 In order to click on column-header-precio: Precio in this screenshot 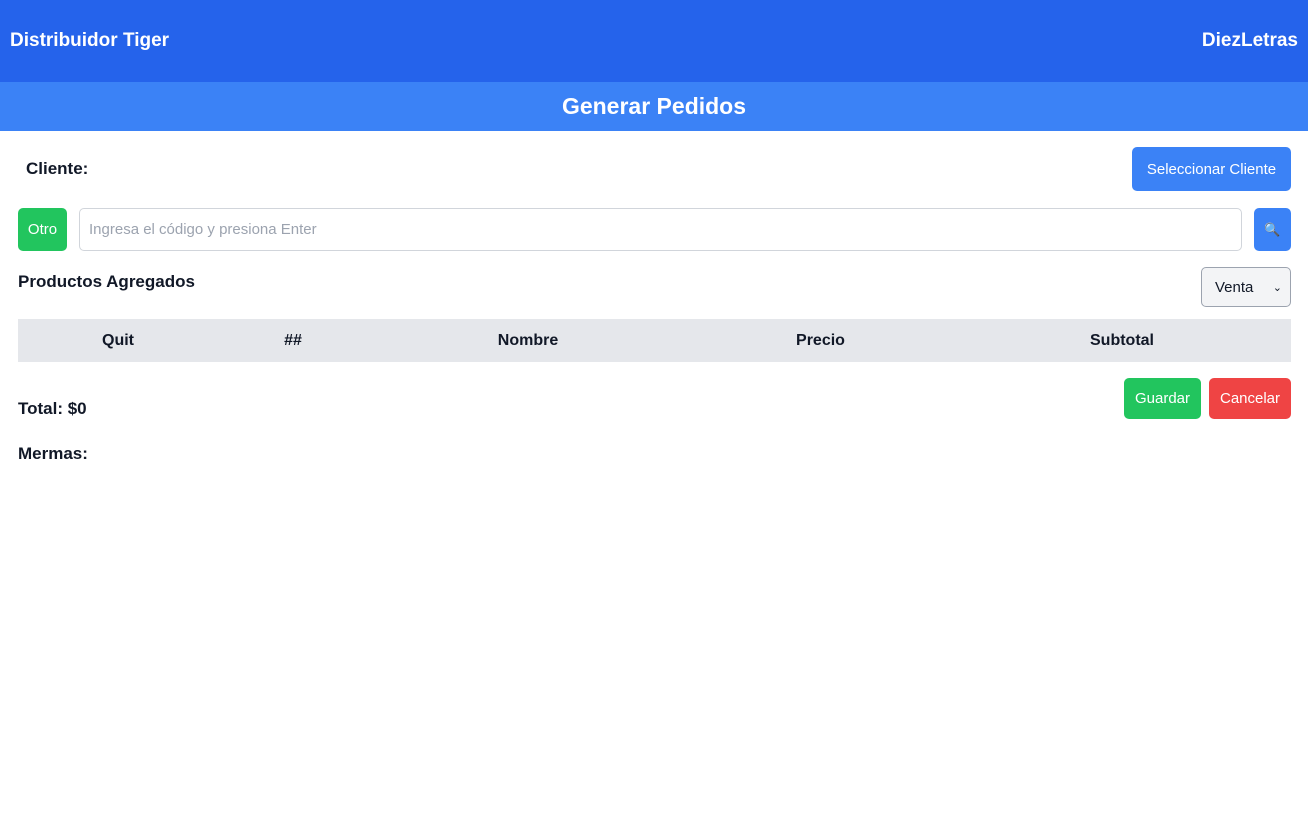, I will do `click(820, 340)`.